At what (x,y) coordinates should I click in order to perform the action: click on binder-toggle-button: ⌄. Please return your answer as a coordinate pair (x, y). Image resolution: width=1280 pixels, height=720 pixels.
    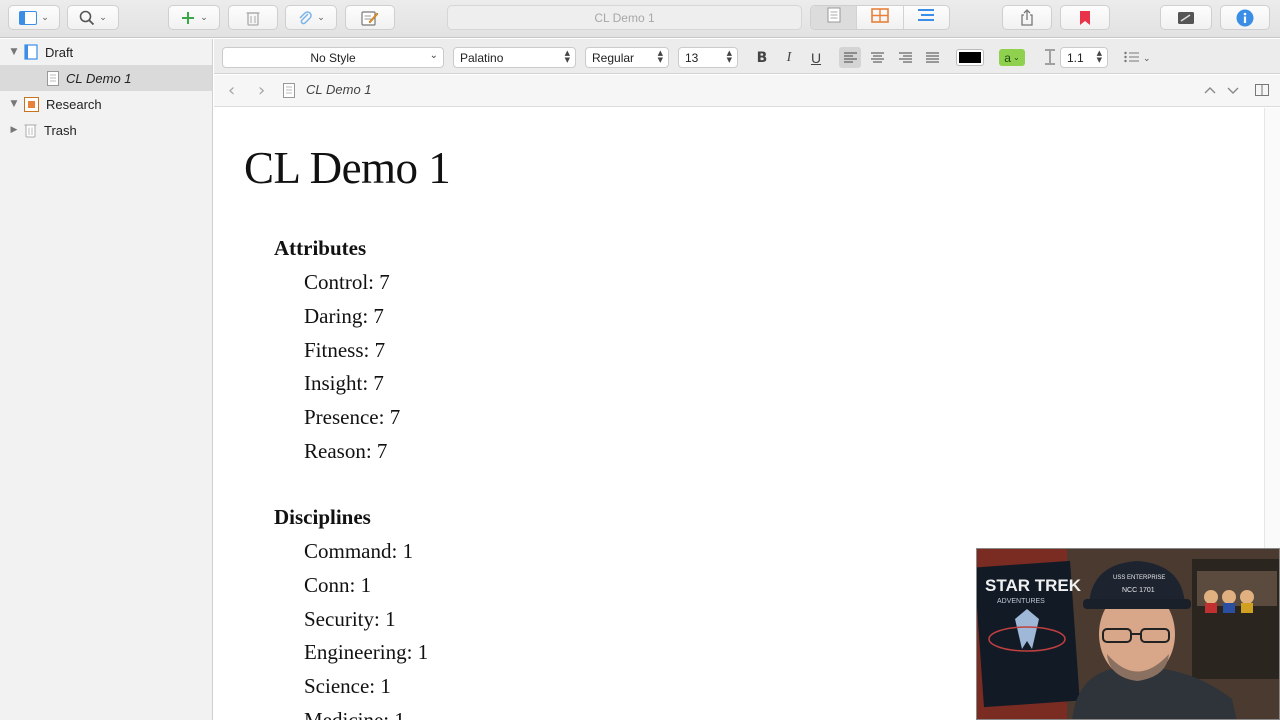
    Looking at the image, I should click on (34, 17).